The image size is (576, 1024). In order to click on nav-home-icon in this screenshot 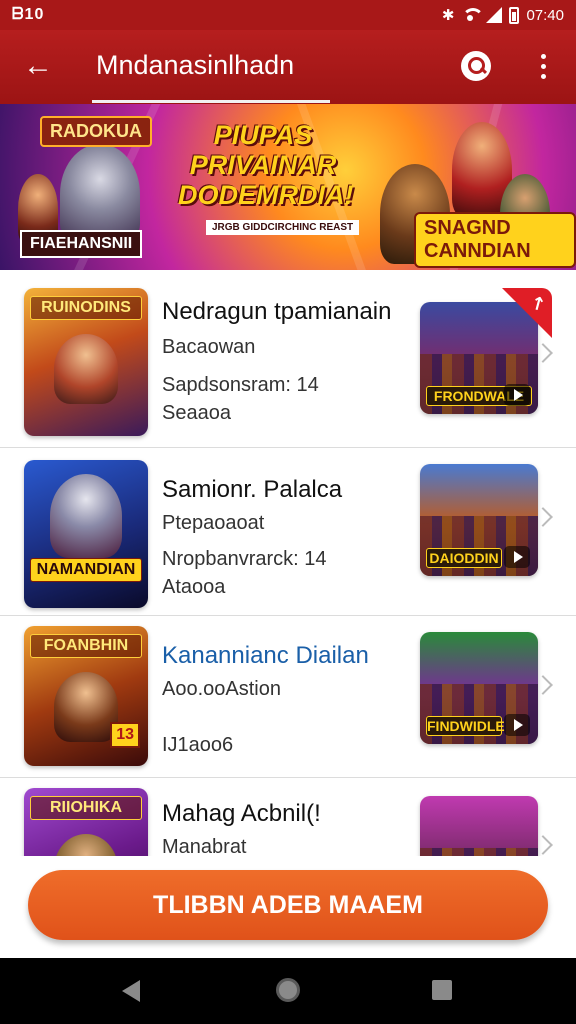, I will do `click(288, 990)`.